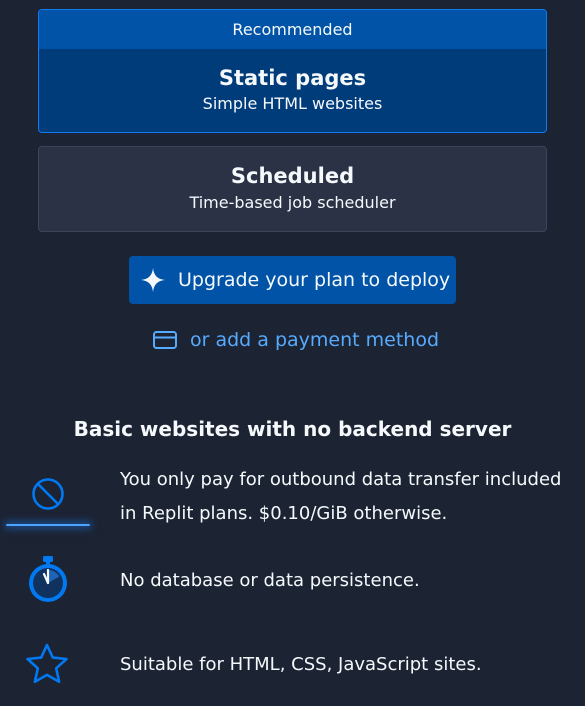 The width and height of the screenshot is (585, 706). What do you see at coordinates (314, 280) in the screenshot?
I see `upgrade-plan-label: Upgrade your plan to deploy` at bounding box center [314, 280].